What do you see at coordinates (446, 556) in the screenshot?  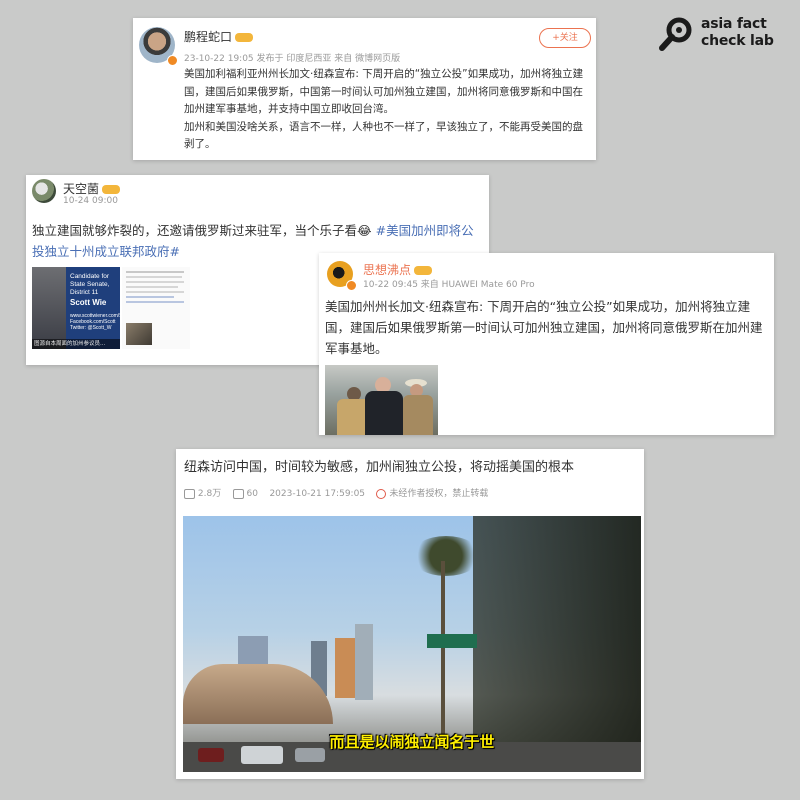 I see `palm-tree` at bounding box center [446, 556].